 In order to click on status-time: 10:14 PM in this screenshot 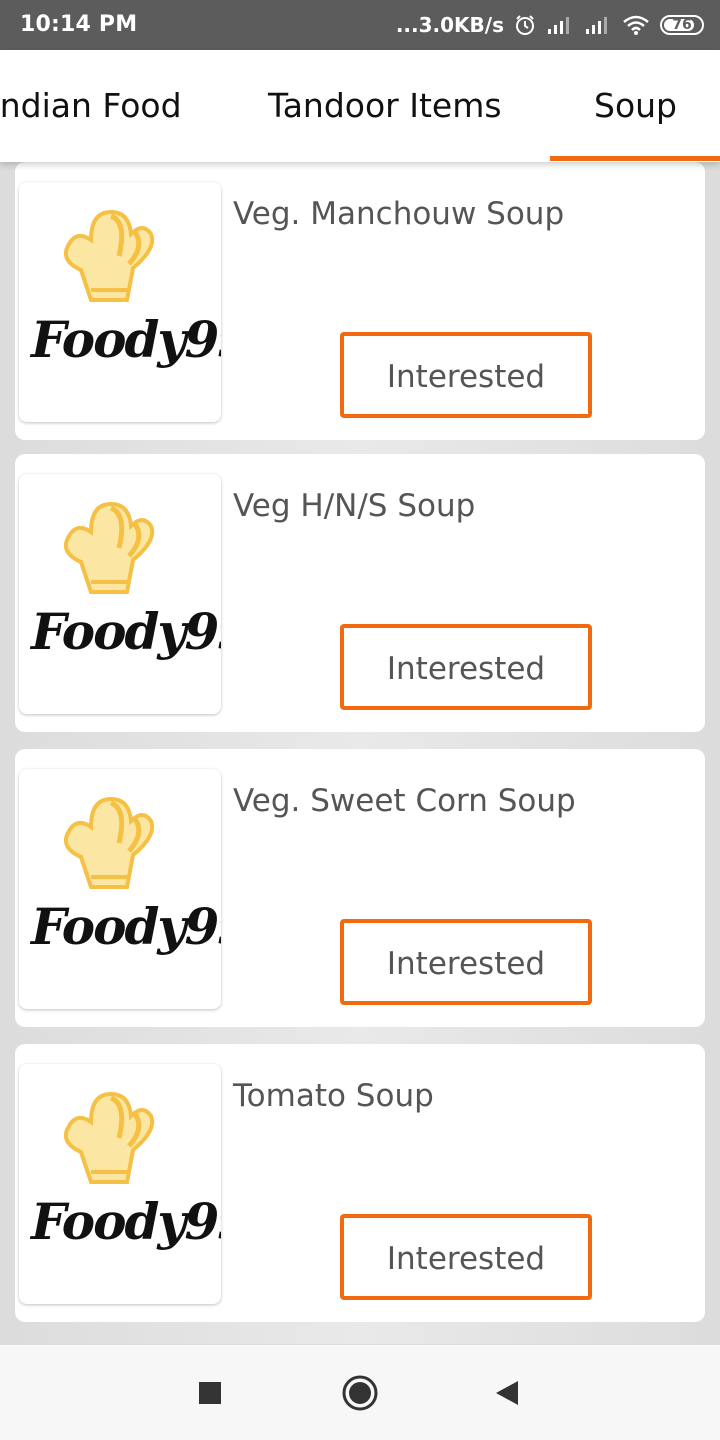, I will do `click(79, 24)`.